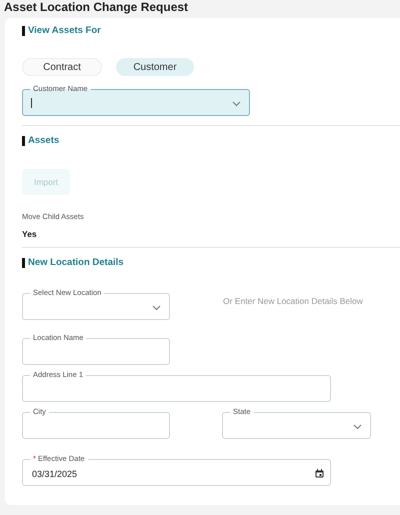 This screenshot has width=400, height=515. Describe the element at coordinates (62, 67) in the screenshot. I see `toggle-option: Contract` at that location.